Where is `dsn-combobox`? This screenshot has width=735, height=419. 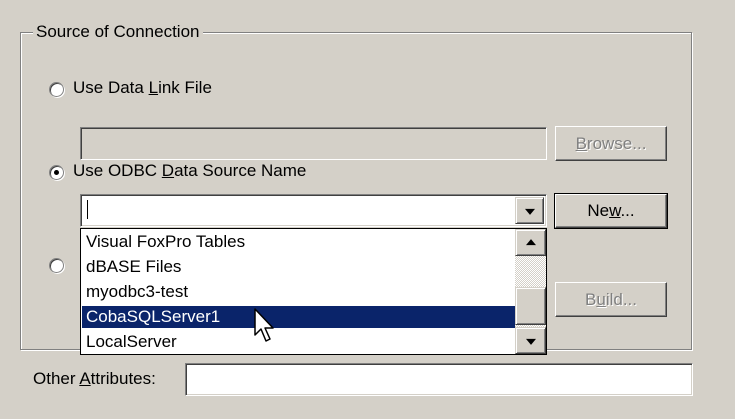 dsn-combobox is located at coordinates (313, 210).